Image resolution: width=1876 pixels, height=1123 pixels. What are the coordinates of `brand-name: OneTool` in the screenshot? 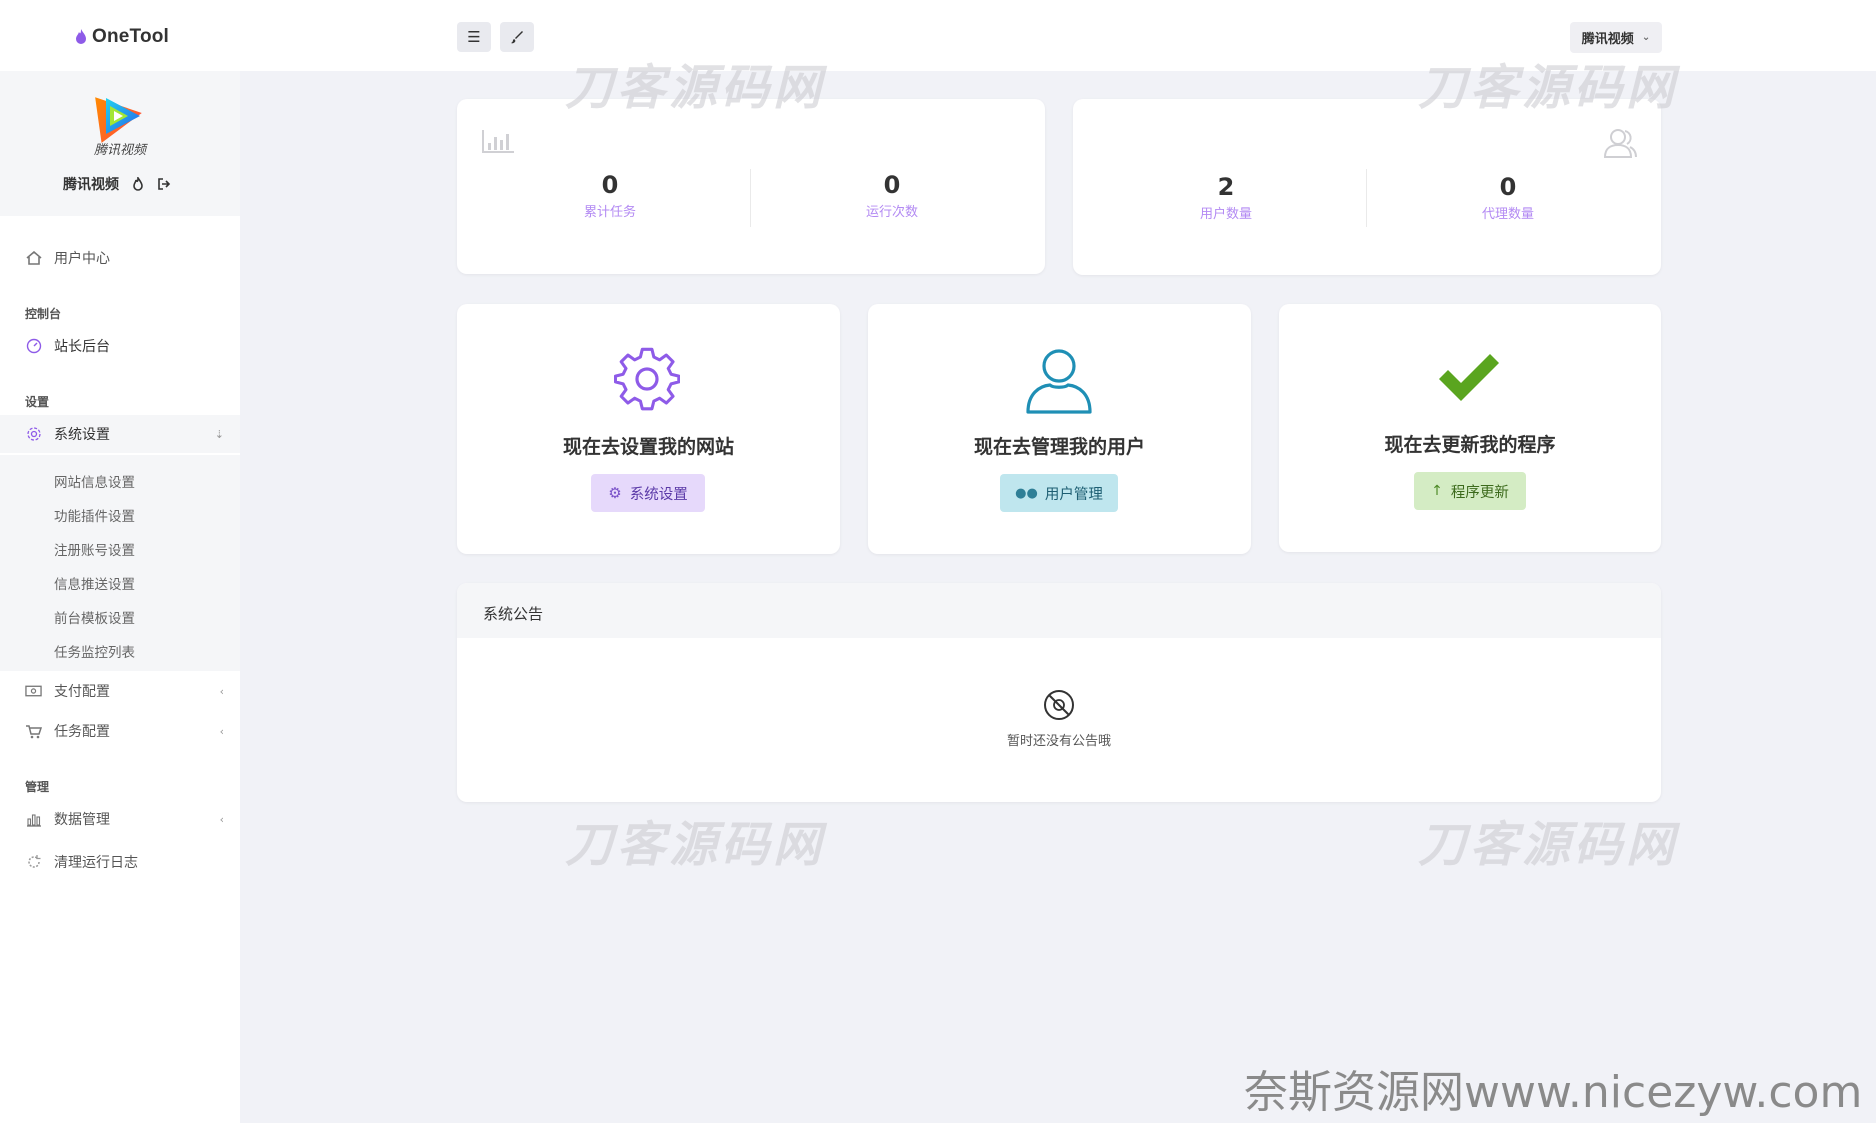 It's located at (131, 36).